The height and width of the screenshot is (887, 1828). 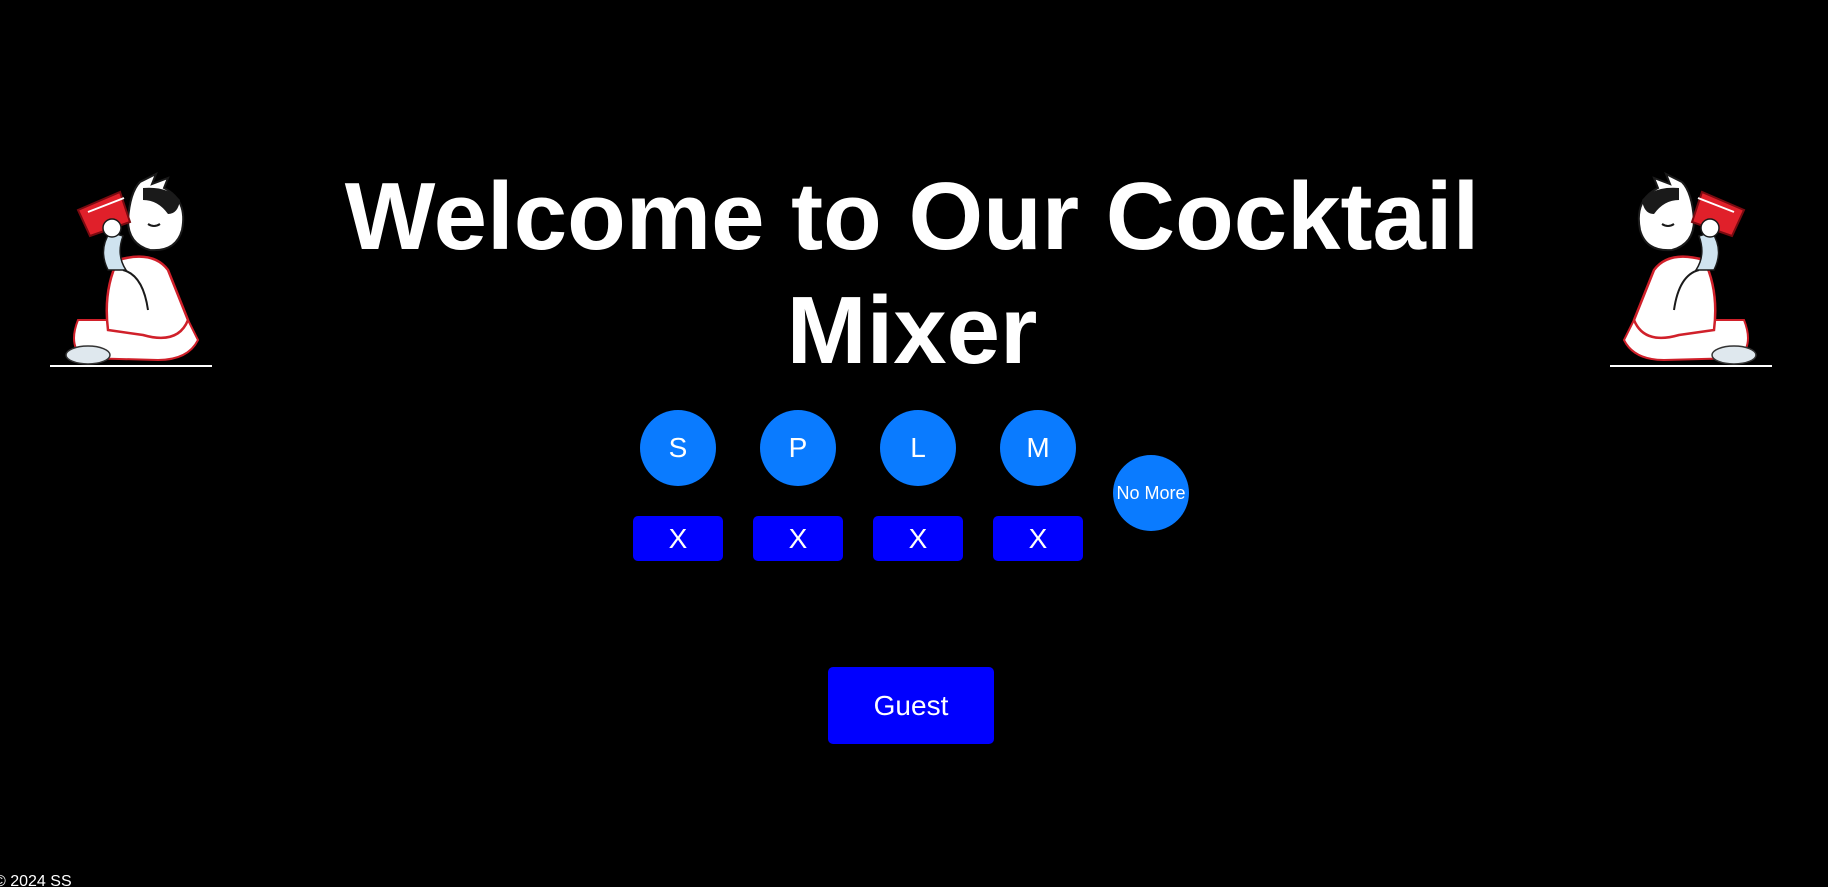 What do you see at coordinates (798, 448) in the screenshot?
I see `mixer-button-p: P` at bounding box center [798, 448].